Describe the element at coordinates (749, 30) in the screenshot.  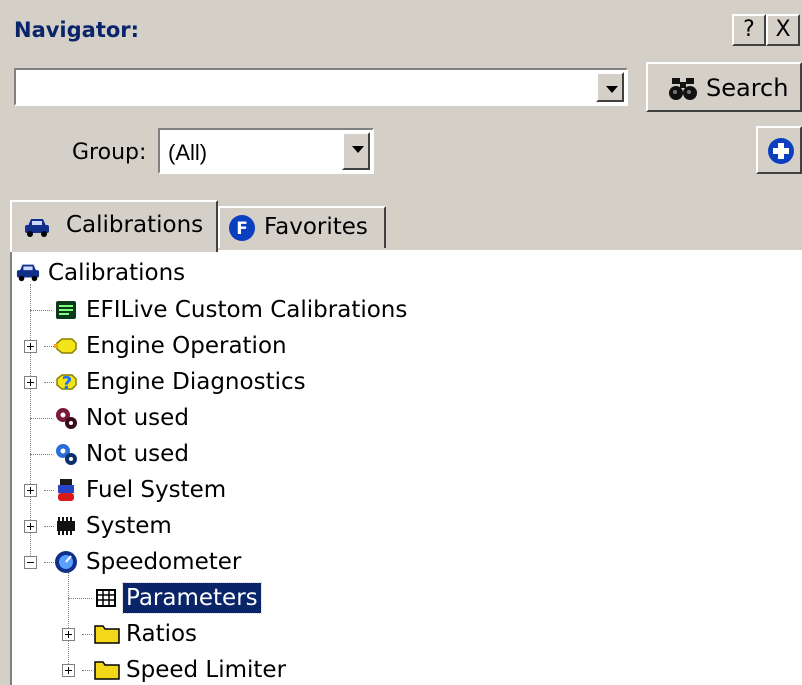
I see `help-button: ?` at that location.